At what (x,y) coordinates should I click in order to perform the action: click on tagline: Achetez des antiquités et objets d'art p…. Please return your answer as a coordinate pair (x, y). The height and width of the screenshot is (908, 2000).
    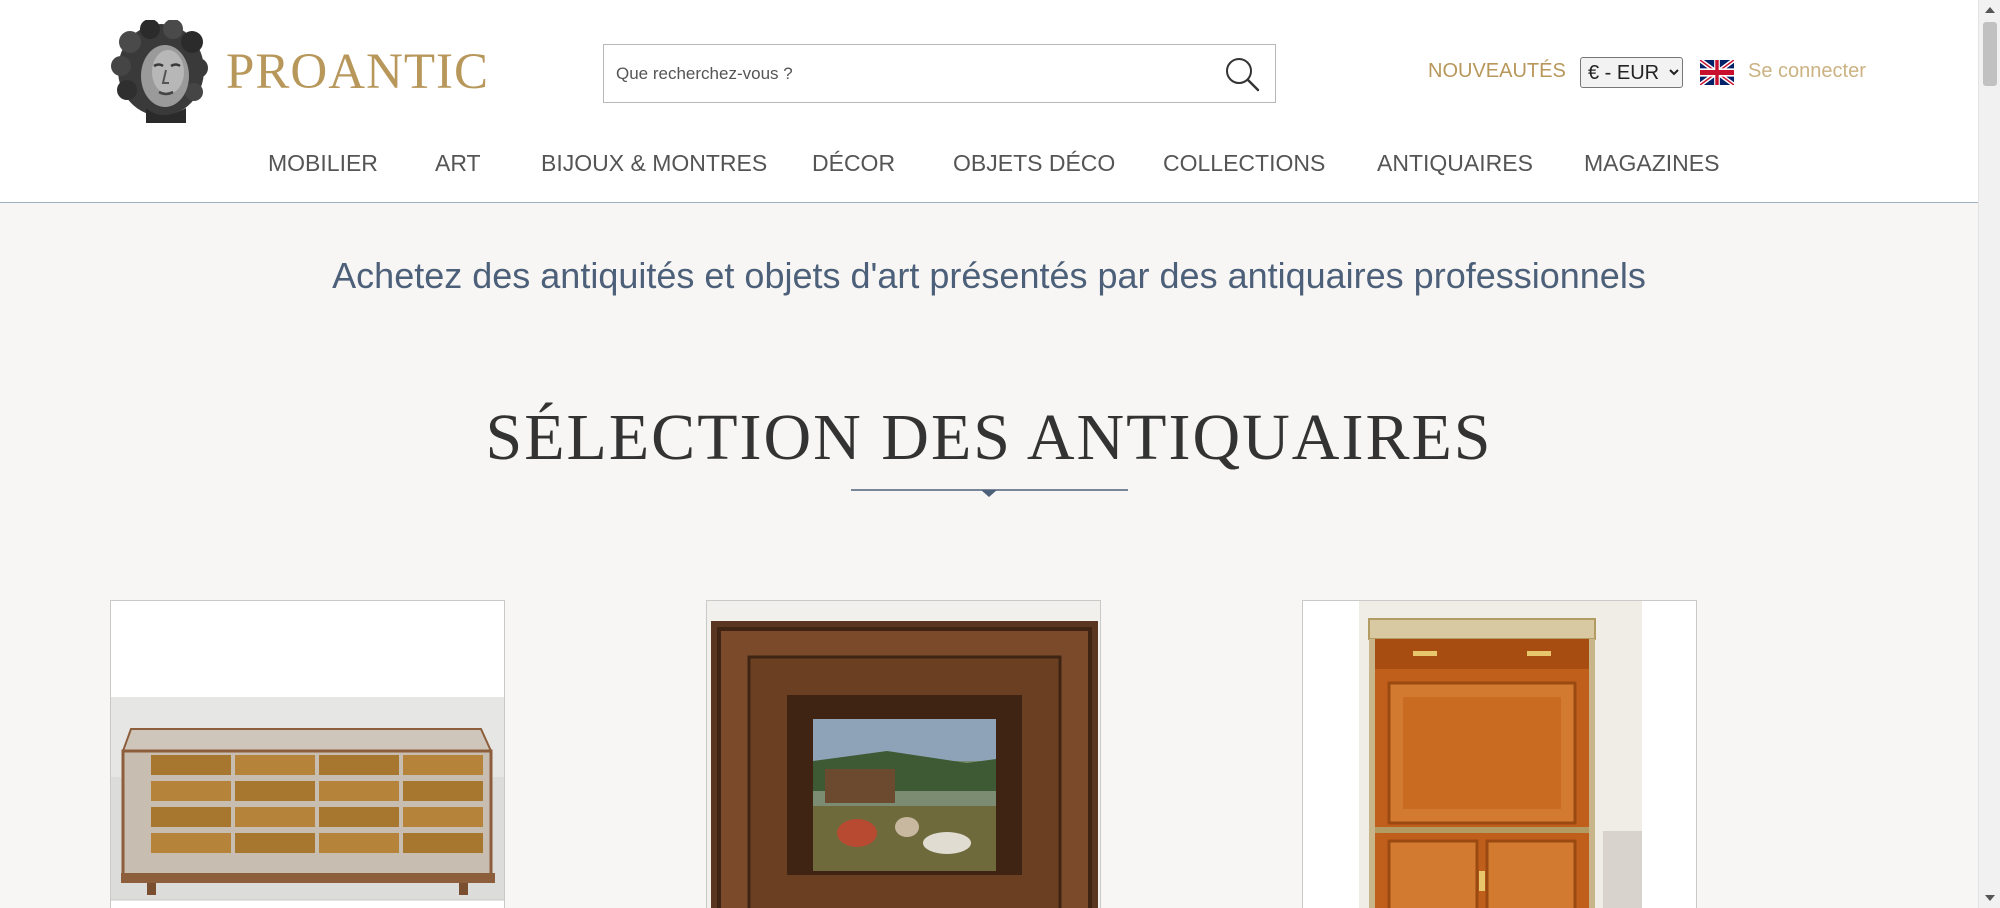
    Looking at the image, I should click on (989, 275).